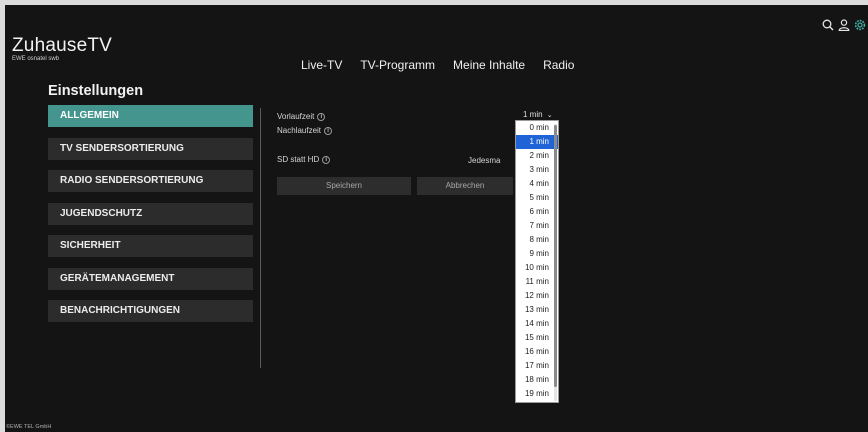 The image size is (868, 432). I want to click on dropdown-option: 2 min, so click(537, 156).